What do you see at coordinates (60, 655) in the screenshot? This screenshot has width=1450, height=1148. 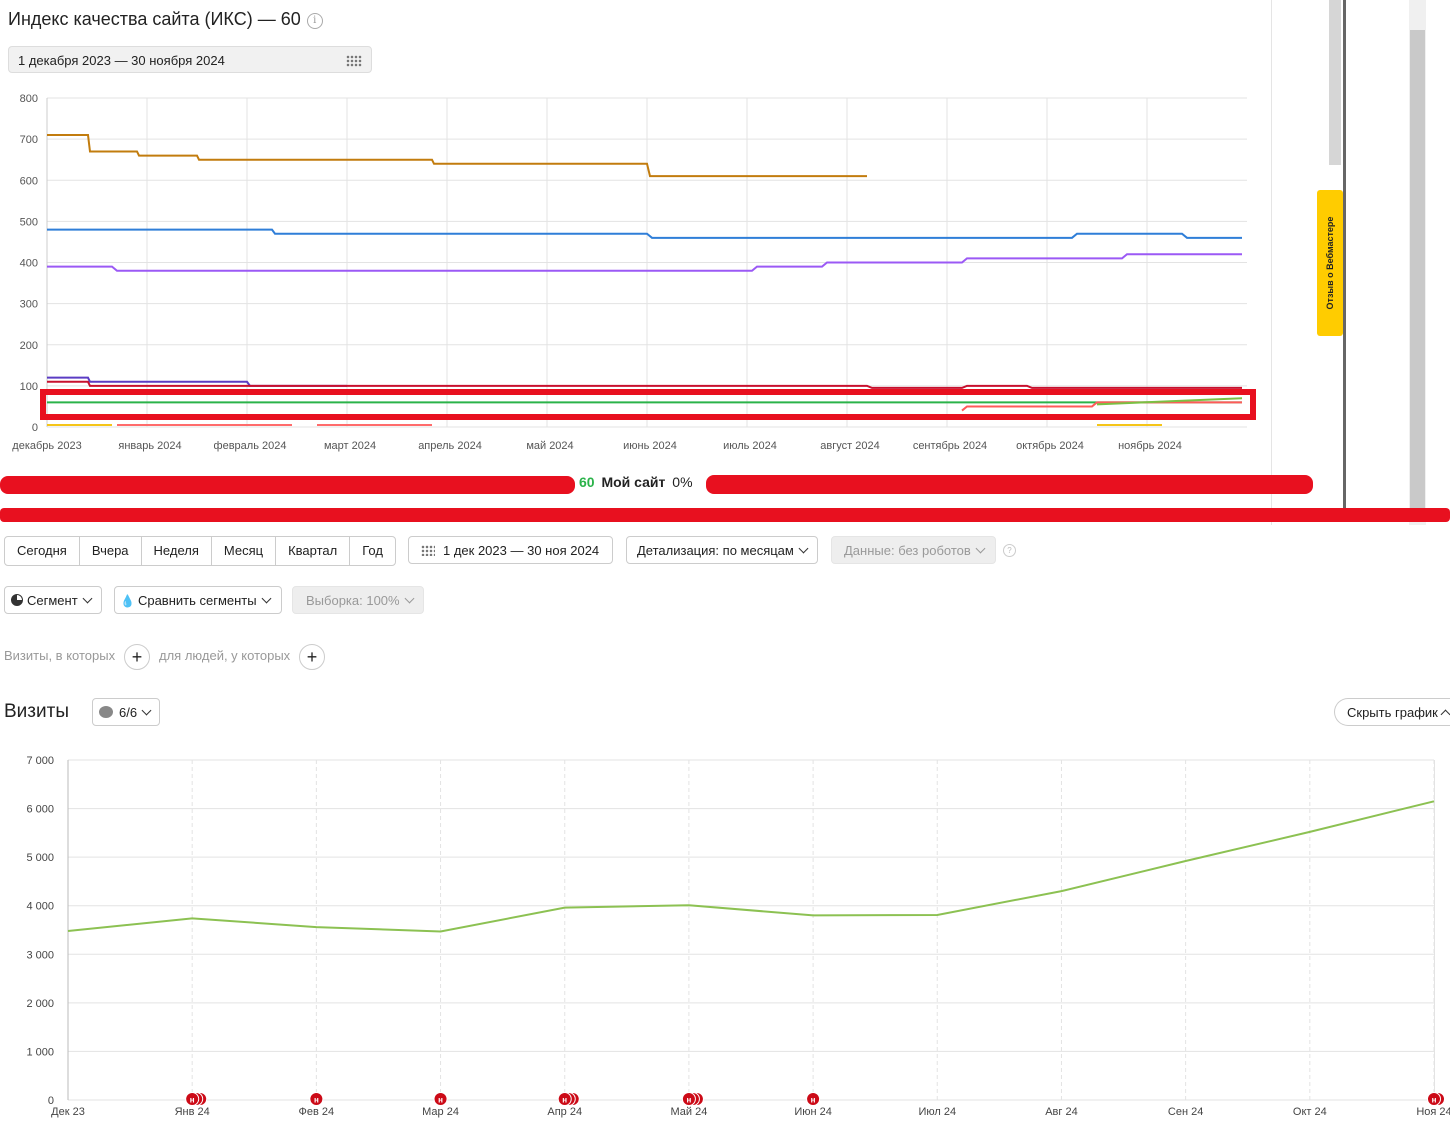 I see `visits-filter-label: Визиты, в которых` at bounding box center [60, 655].